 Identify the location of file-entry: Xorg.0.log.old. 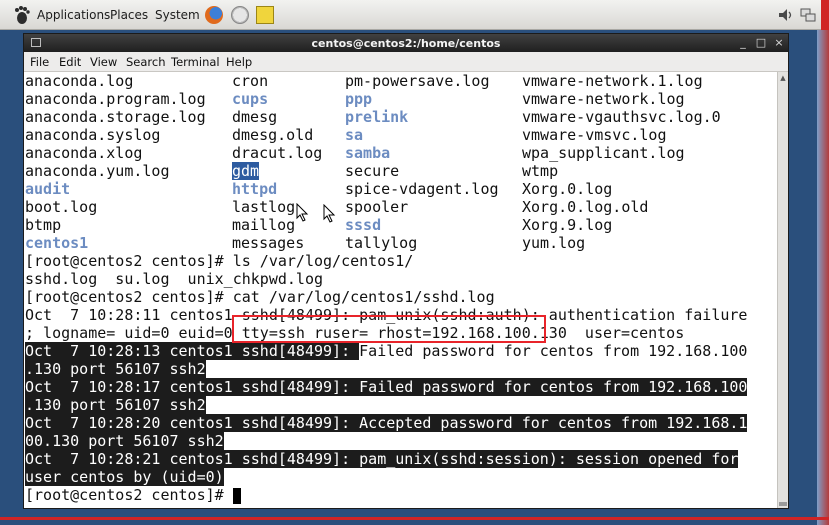
(585, 207).